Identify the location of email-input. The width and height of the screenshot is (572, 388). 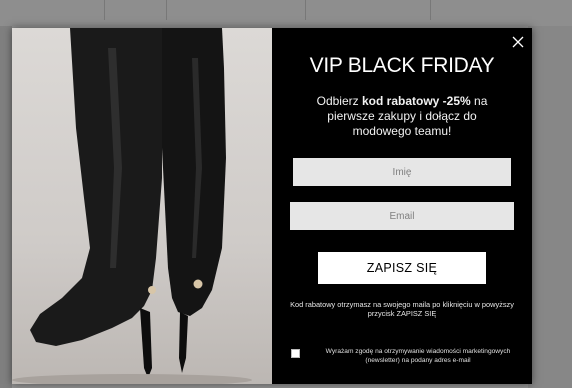
(402, 216).